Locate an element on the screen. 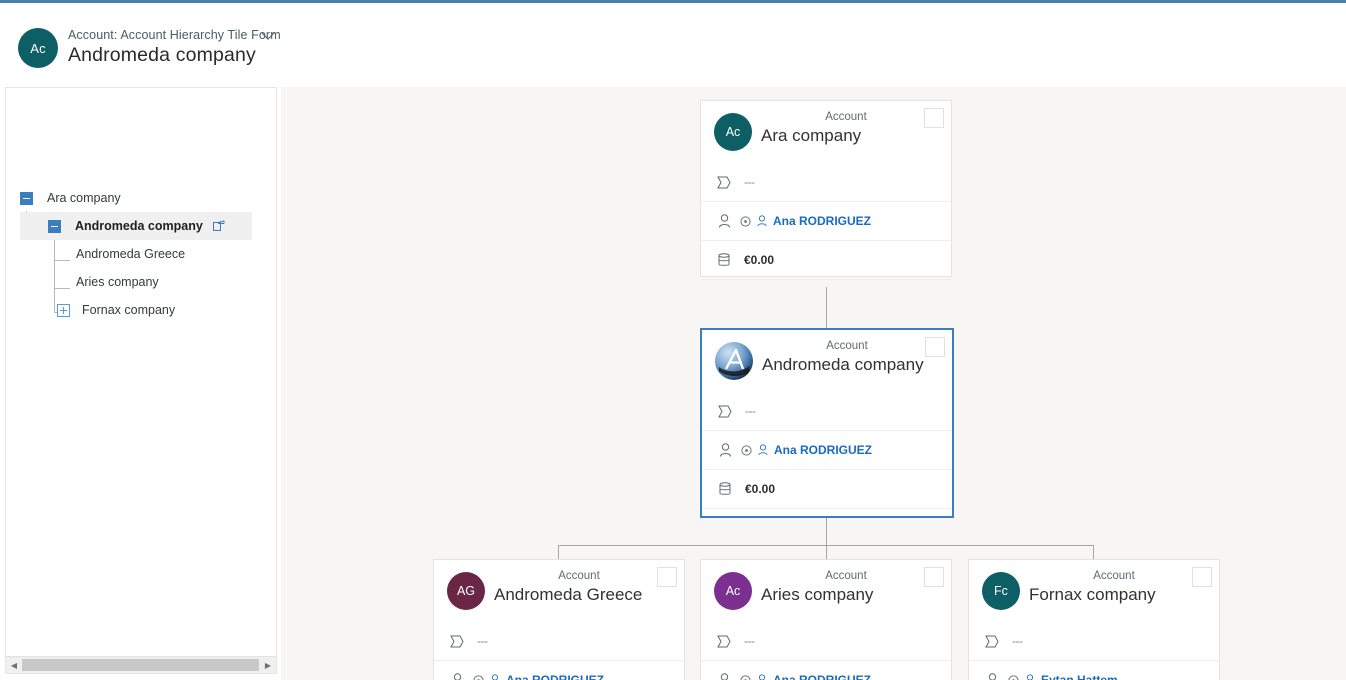  chevron-down-icon is located at coordinates (268, 36).